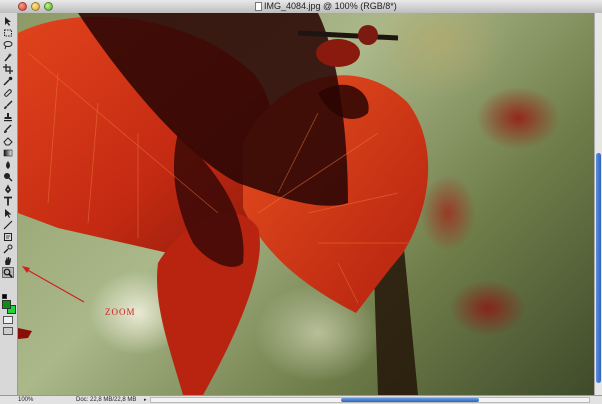 The width and height of the screenshot is (602, 404). What do you see at coordinates (145, 400) in the screenshot?
I see `status-menu-arrow-icon: ▸` at bounding box center [145, 400].